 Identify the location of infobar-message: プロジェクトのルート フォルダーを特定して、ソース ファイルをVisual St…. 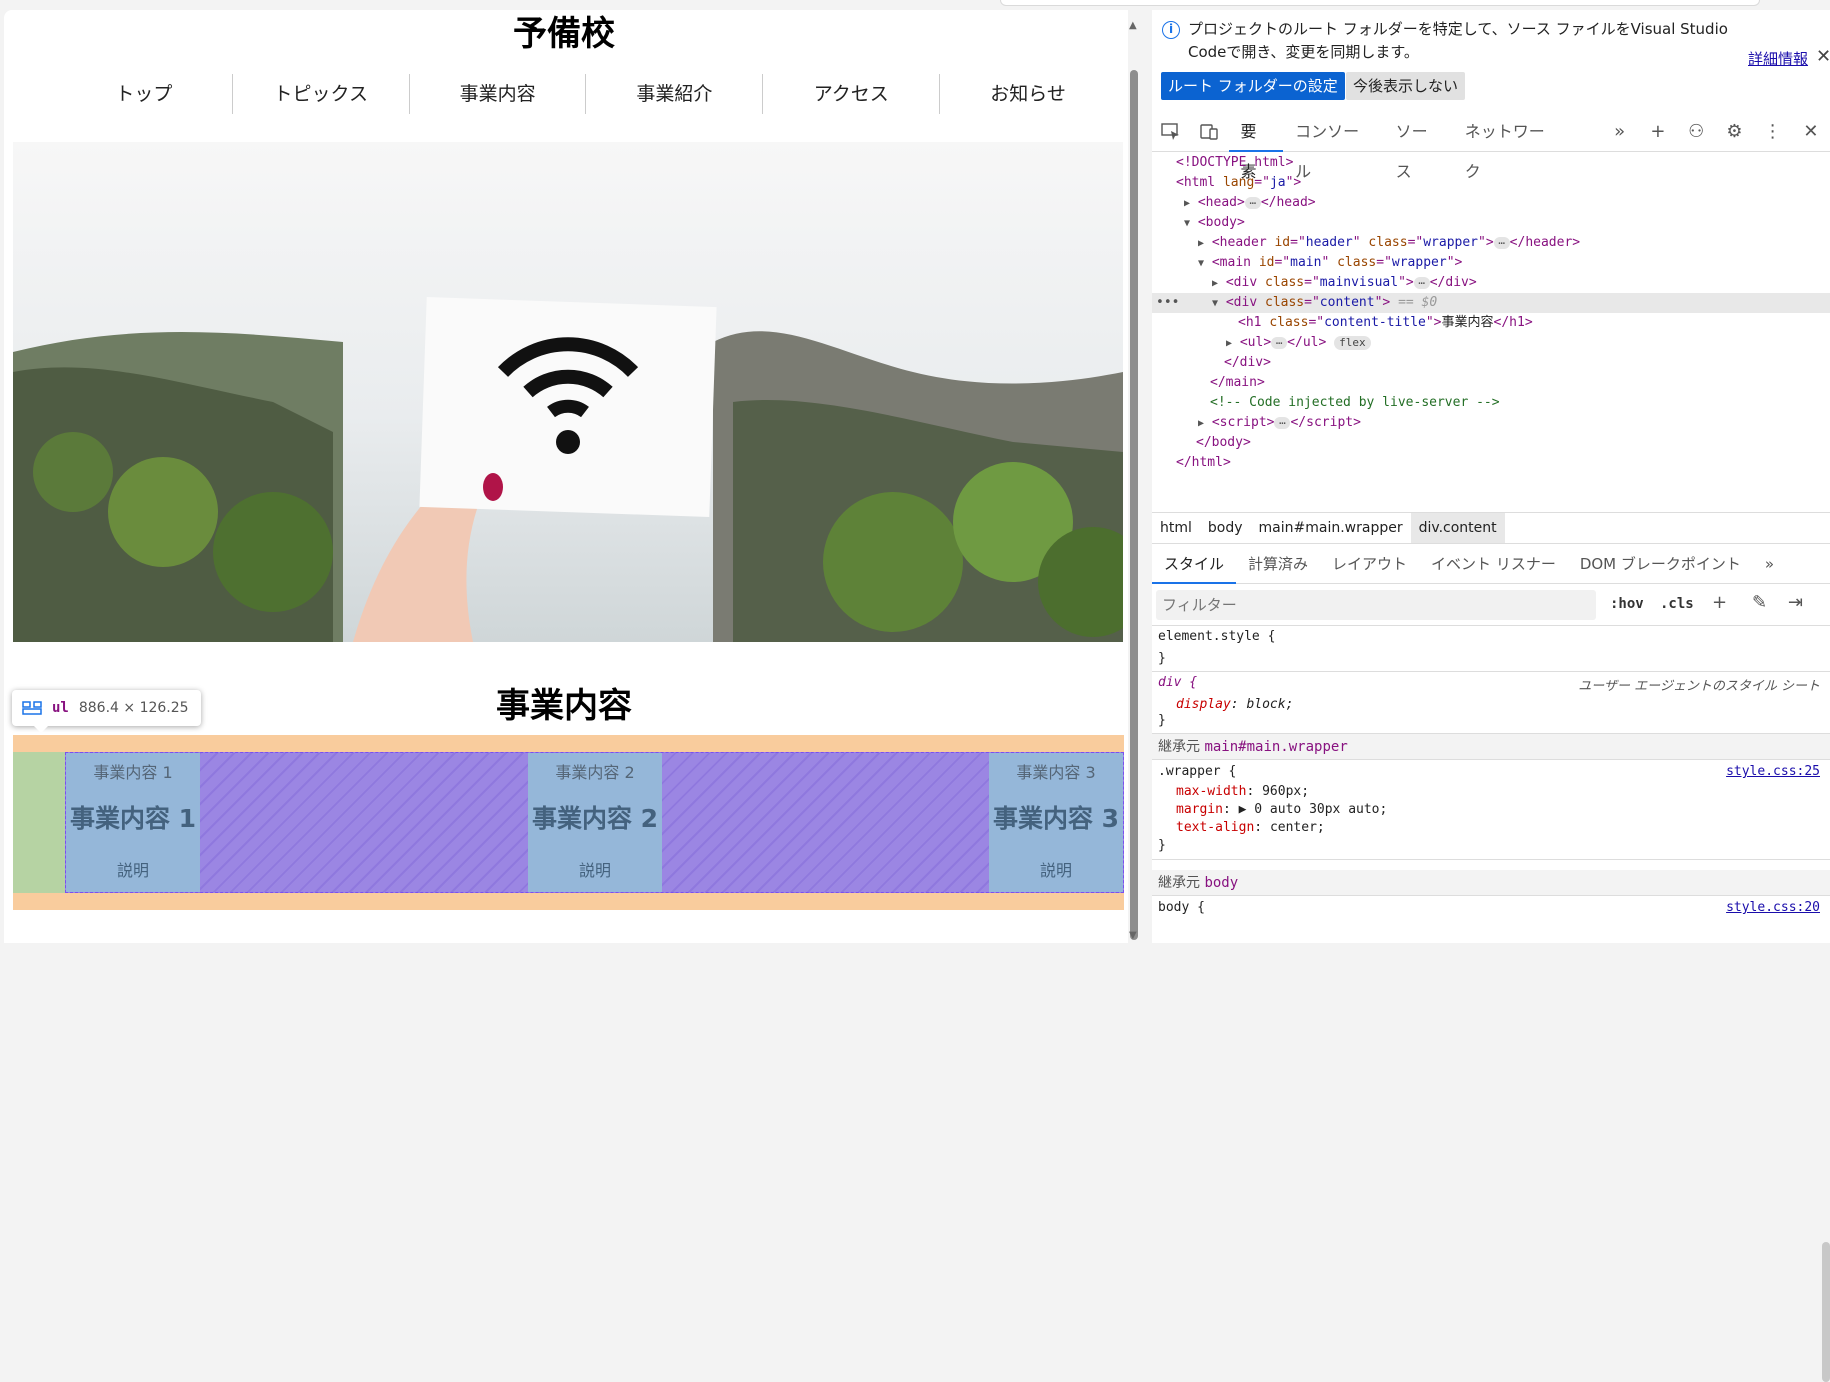
(1458, 40).